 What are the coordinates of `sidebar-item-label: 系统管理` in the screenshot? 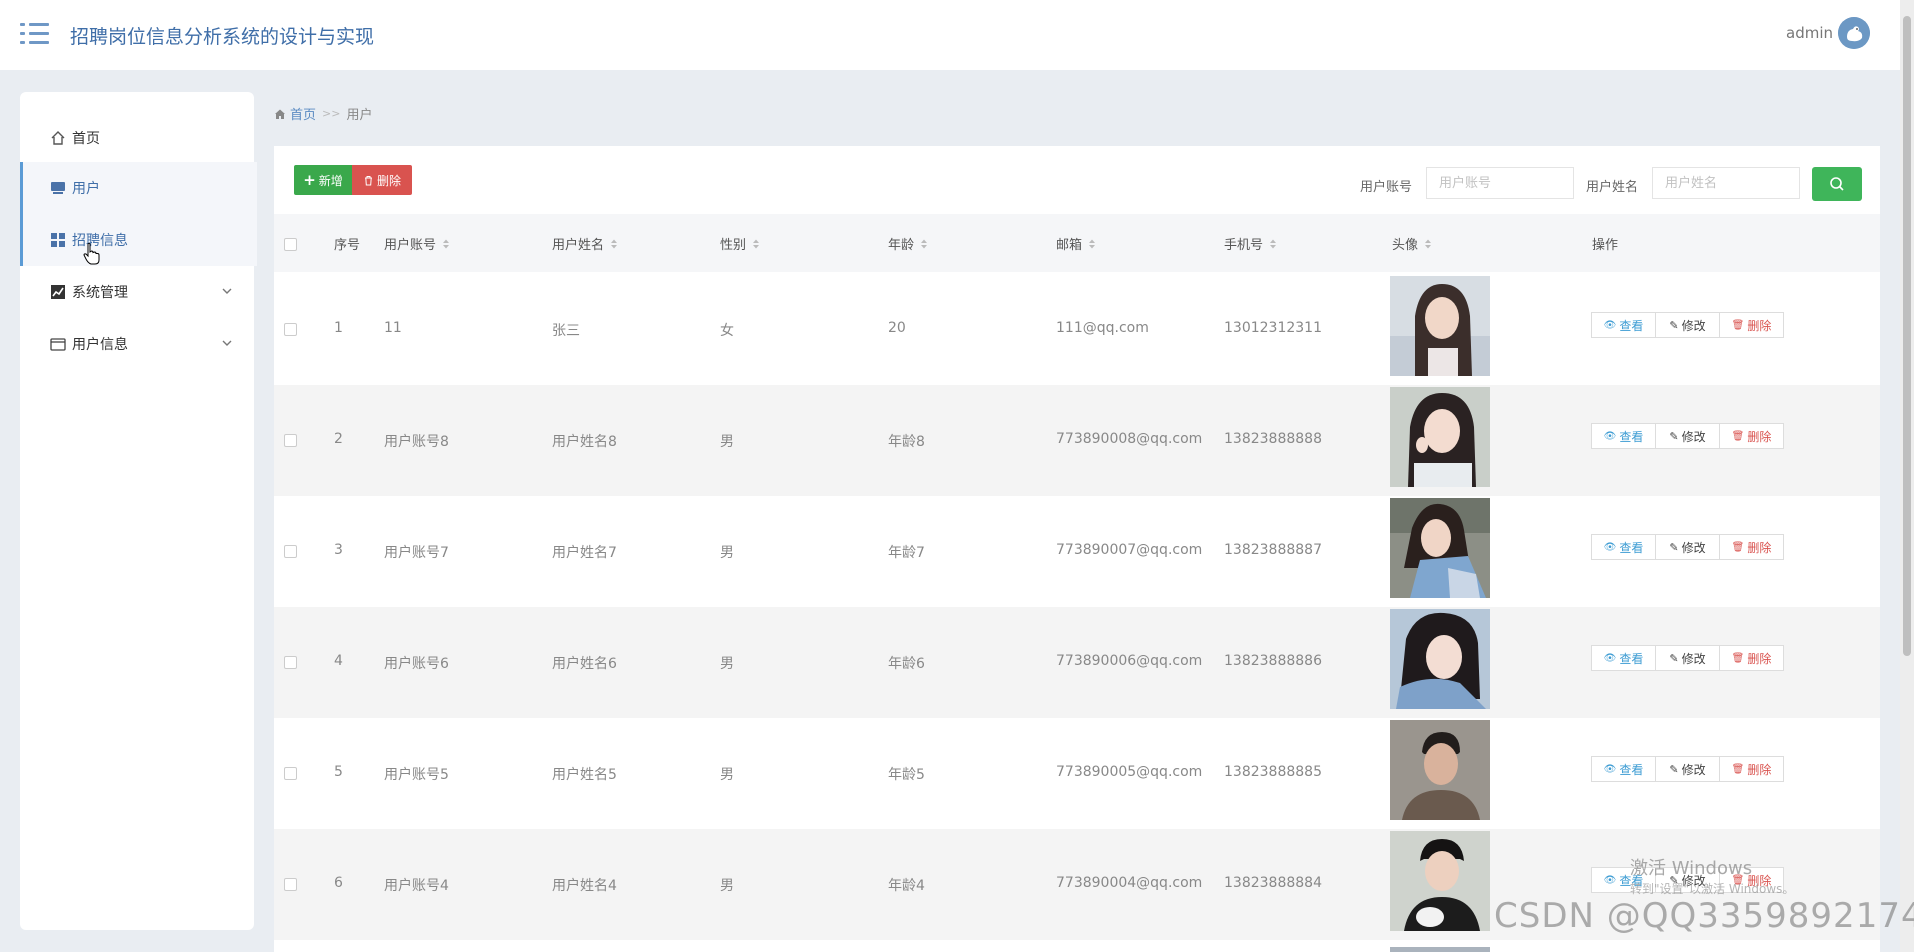 It's located at (100, 293).